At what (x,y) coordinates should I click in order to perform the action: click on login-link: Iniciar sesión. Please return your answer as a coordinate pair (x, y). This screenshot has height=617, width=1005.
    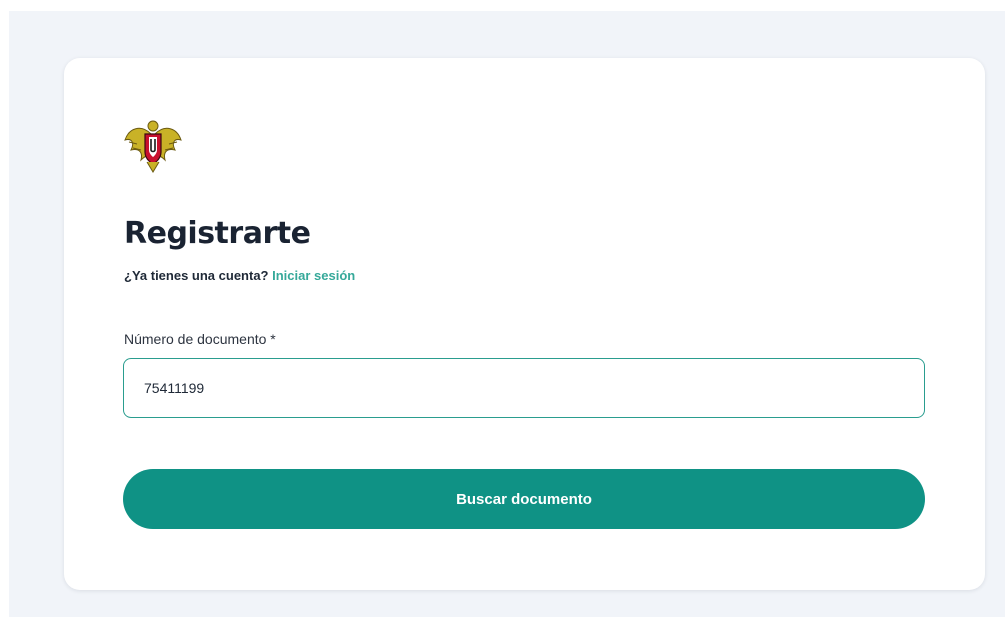
    Looking at the image, I should click on (313, 275).